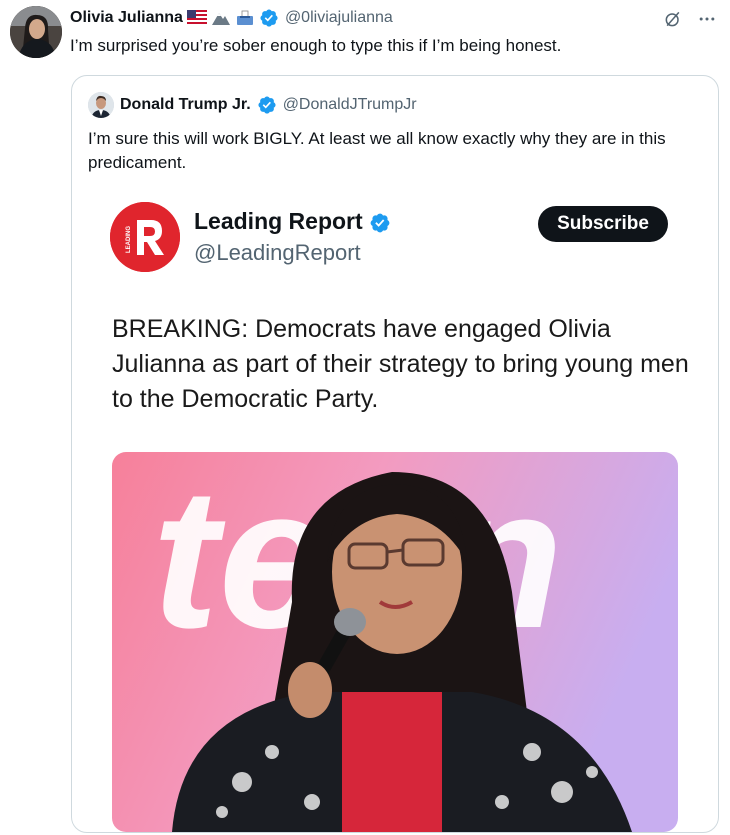 The height and width of the screenshot is (835, 730). I want to click on quoted-author-name: Donald Trump Jr., so click(185, 105).